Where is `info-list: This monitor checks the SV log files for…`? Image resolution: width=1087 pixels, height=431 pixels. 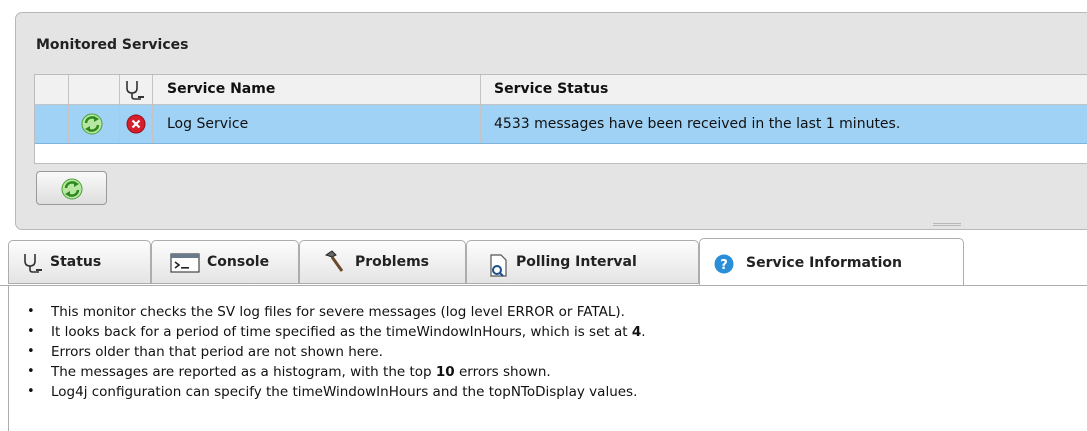 info-list: This monitor checks the SV log files for… is located at coordinates (336, 352).